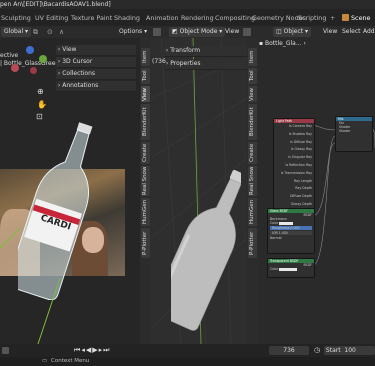 The height and width of the screenshot is (366, 375). Describe the element at coordinates (45, 361) in the screenshot. I see `mouse-right-icon: ▭` at that location.